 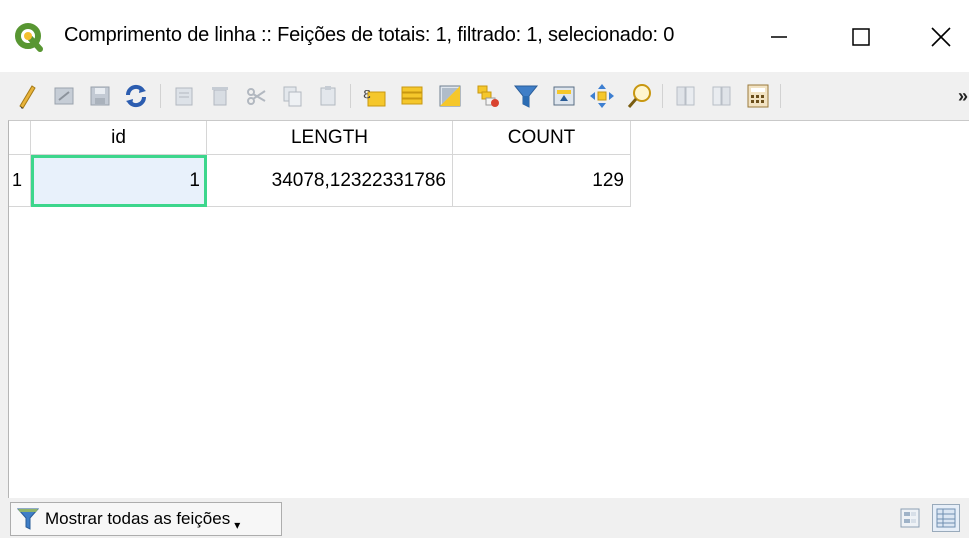 I want to click on delete-features-icon, so click(x=220, y=96).